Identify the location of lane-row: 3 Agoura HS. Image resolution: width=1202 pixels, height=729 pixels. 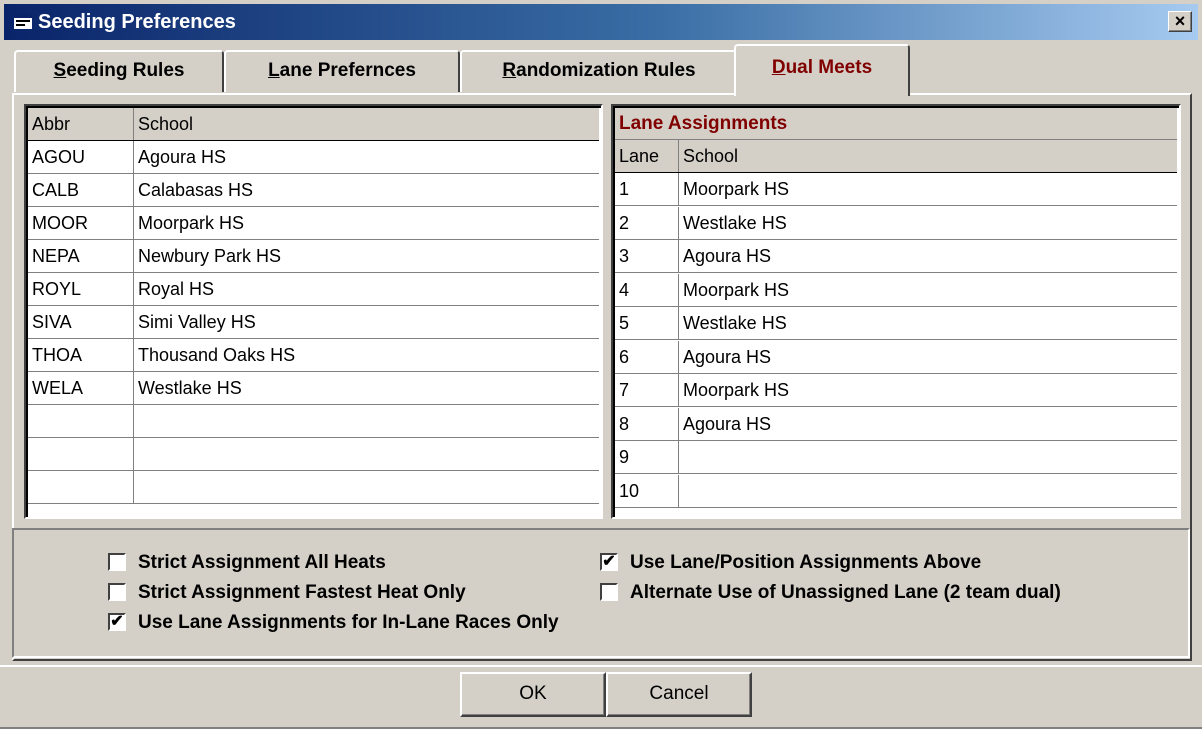
(896, 256).